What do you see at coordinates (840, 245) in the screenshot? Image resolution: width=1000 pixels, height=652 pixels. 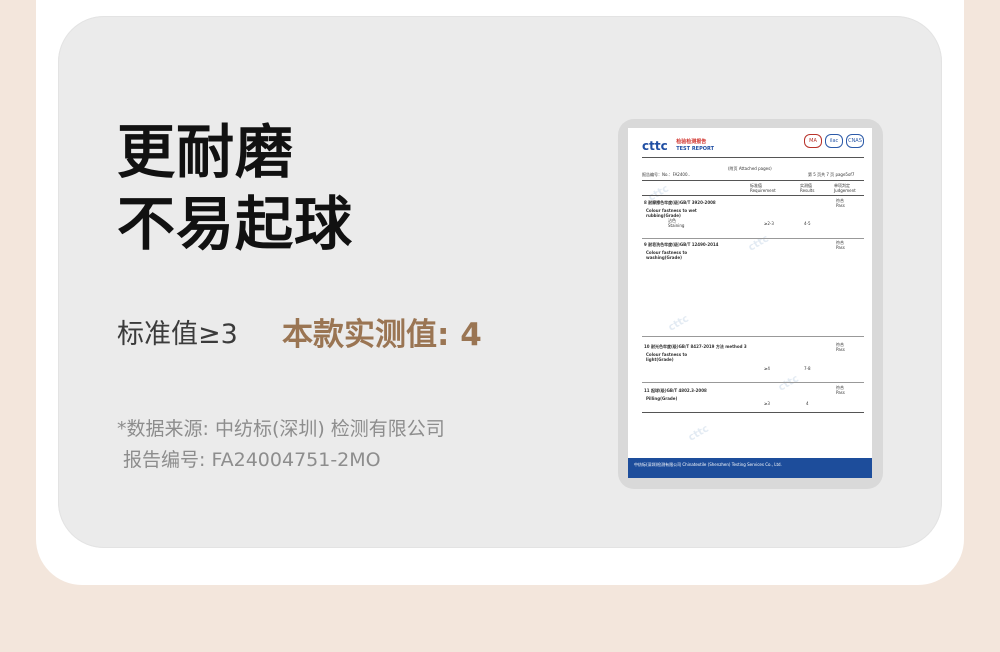 I see `s2-judgement: 符合 Pass` at bounding box center [840, 245].